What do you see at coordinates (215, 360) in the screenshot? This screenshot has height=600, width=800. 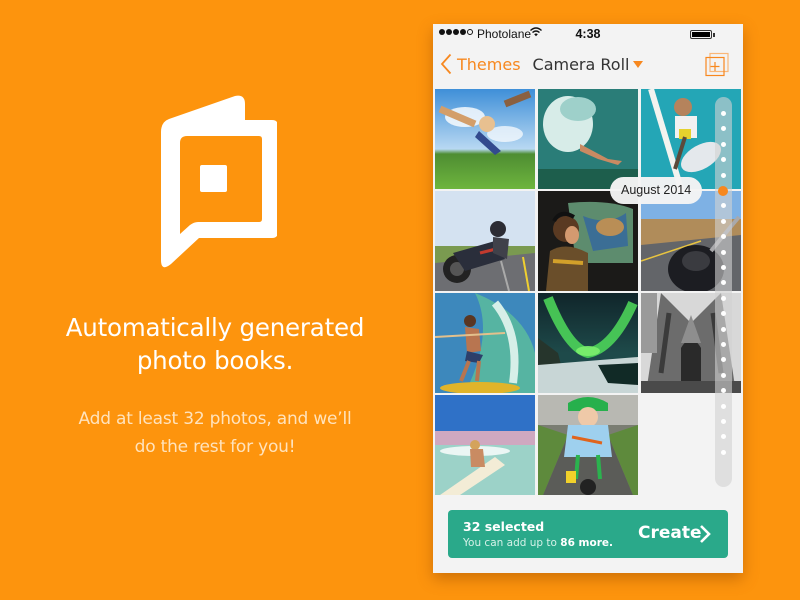 I see `headline-line-2: photo books.` at bounding box center [215, 360].